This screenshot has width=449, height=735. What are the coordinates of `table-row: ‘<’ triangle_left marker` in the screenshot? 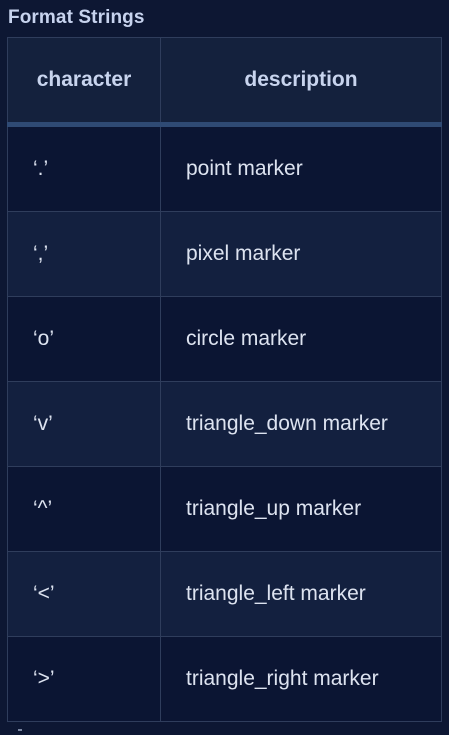 It's located at (224, 594).